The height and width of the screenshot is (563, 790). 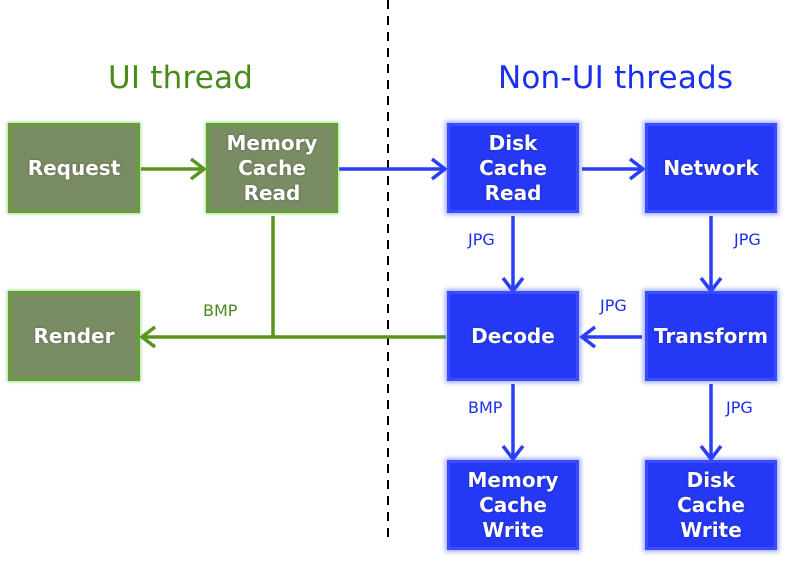 I want to click on edge-request-to-memory-cache-read, so click(x=174, y=169).